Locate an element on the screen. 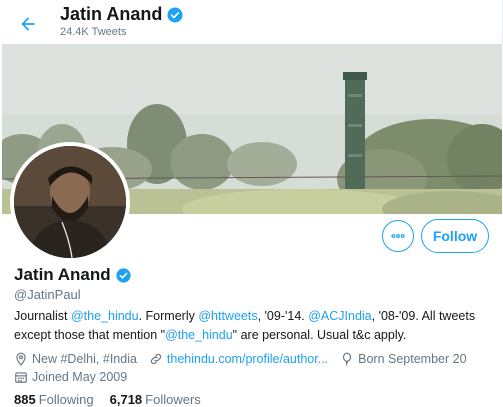  bio-text: " are personal. Usual t&c apply. is located at coordinates (319, 335).